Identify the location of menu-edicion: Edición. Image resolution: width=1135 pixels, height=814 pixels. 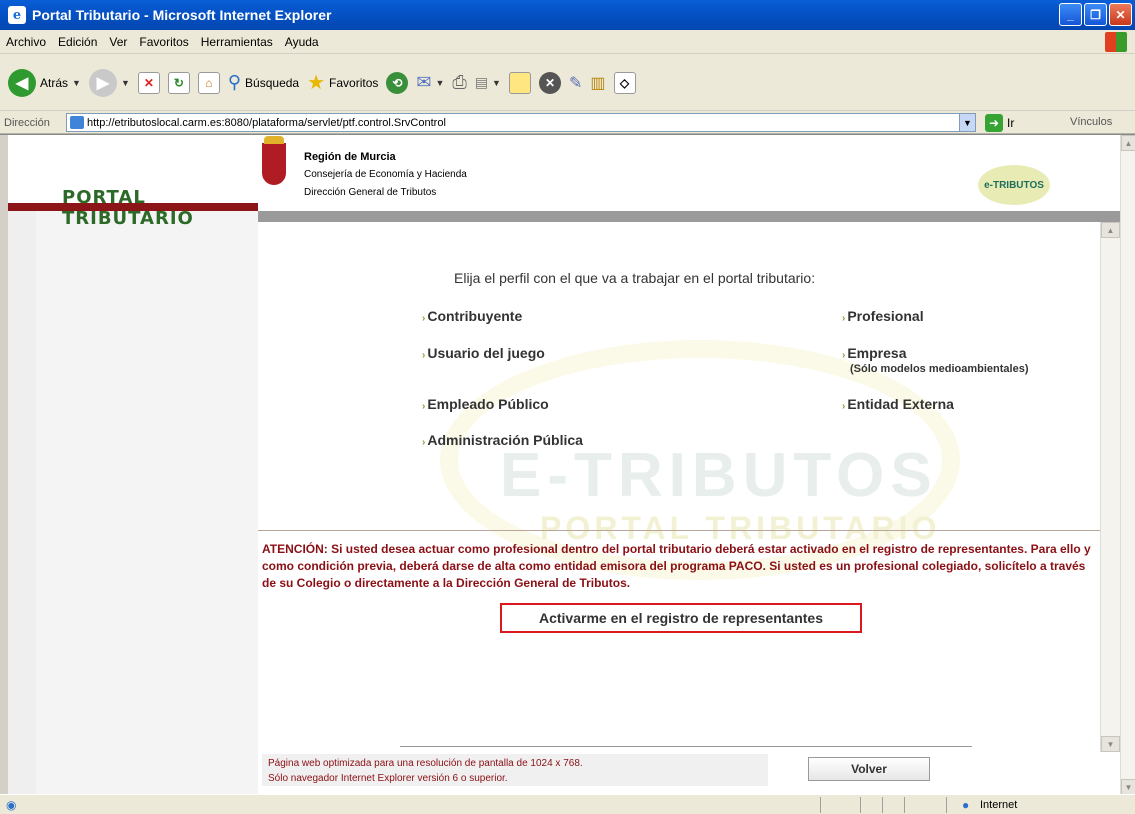
(77, 42).